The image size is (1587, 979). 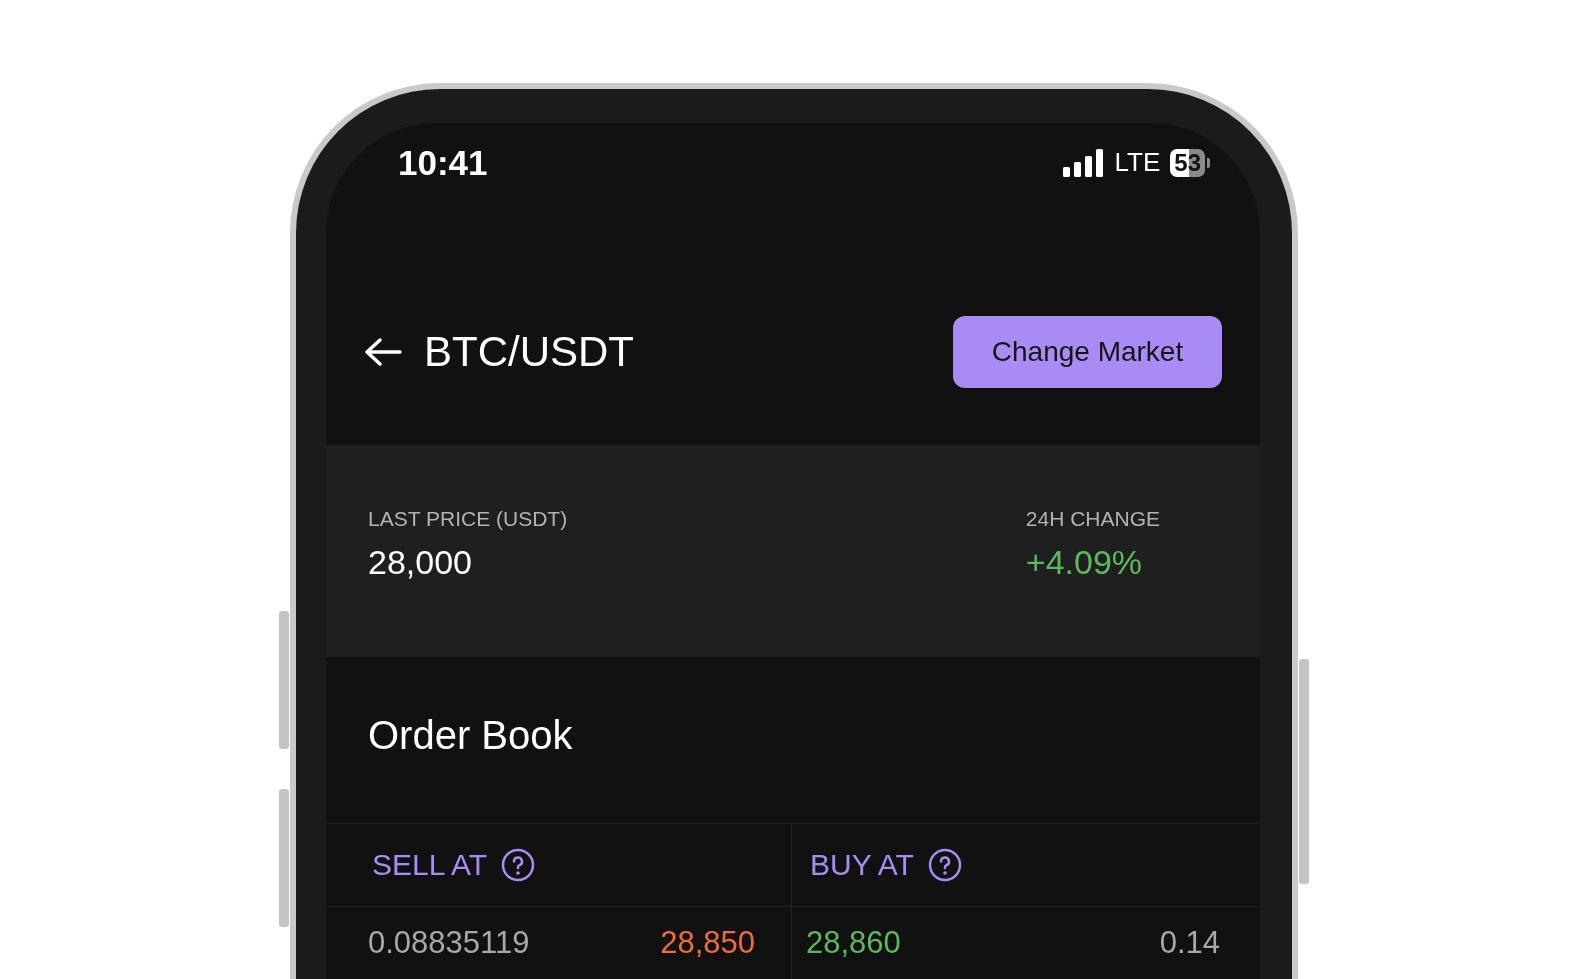 I want to click on table-cell: 28,860, so click(x=853, y=943).